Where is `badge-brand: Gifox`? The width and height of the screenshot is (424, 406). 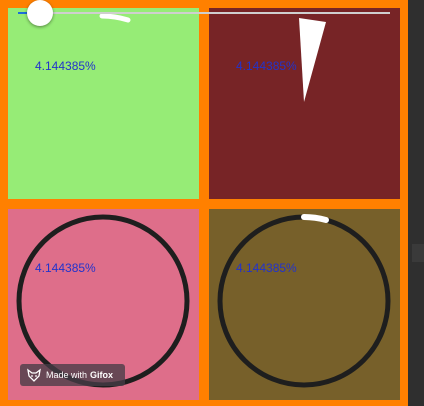
badge-brand: Gifox is located at coordinates (102, 375).